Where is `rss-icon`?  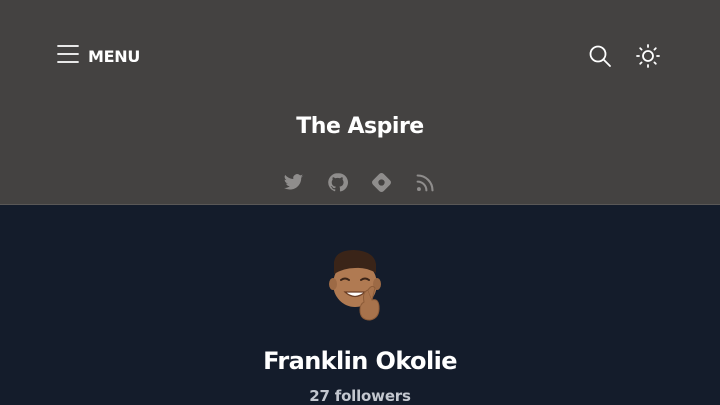
rss-icon is located at coordinates (425, 183).